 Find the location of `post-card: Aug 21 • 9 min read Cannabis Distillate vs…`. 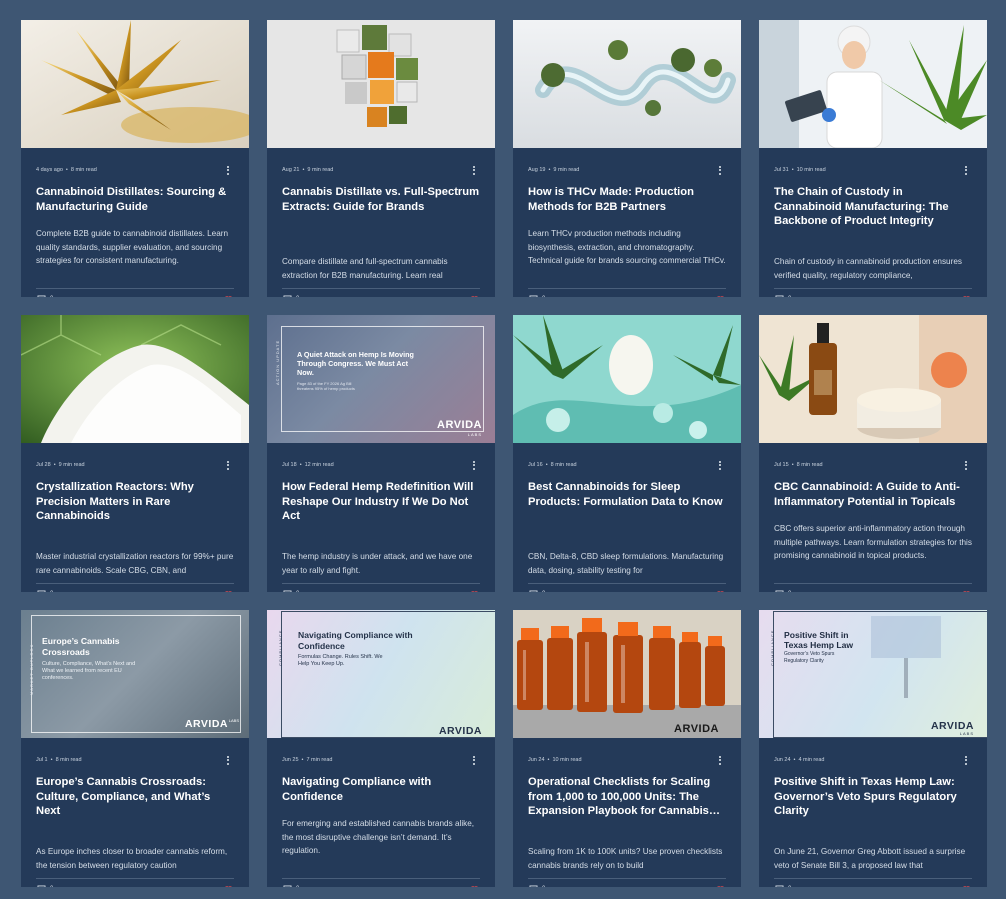

post-card: Aug 21 • 9 min read Cannabis Distillate vs… is located at coordinates (381, 158).